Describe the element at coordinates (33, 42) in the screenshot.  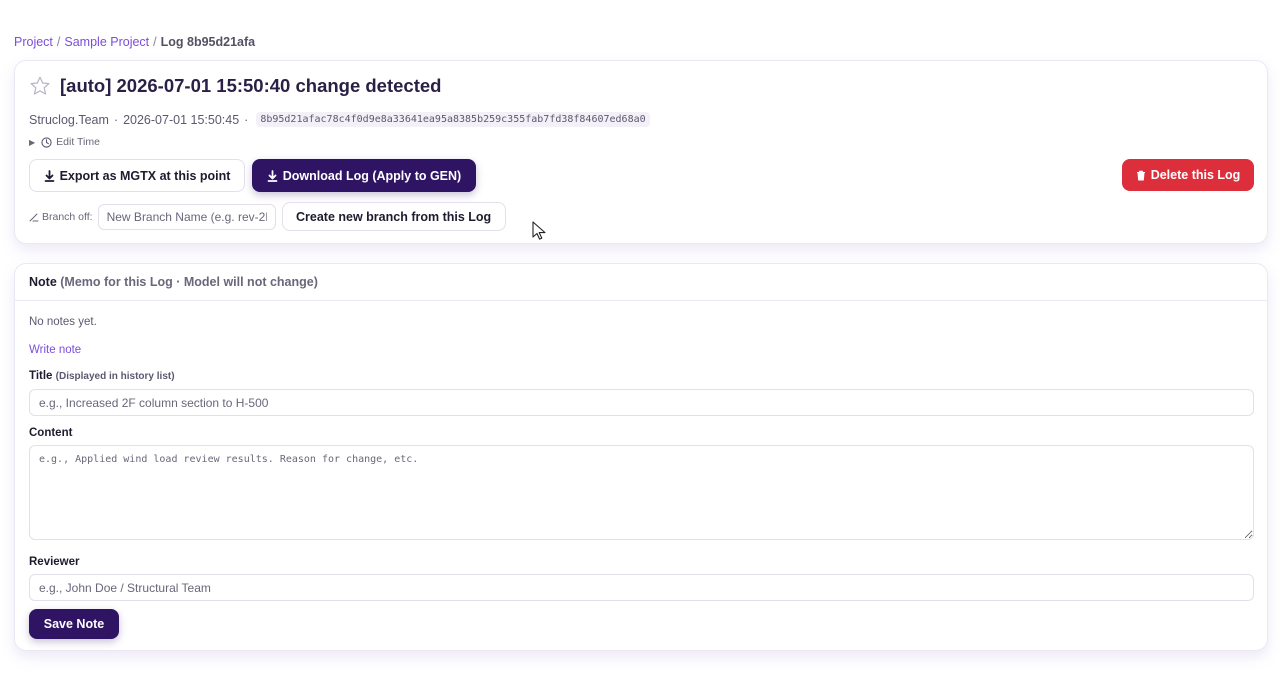
I see `breadcrumb-project: Project` at that location.